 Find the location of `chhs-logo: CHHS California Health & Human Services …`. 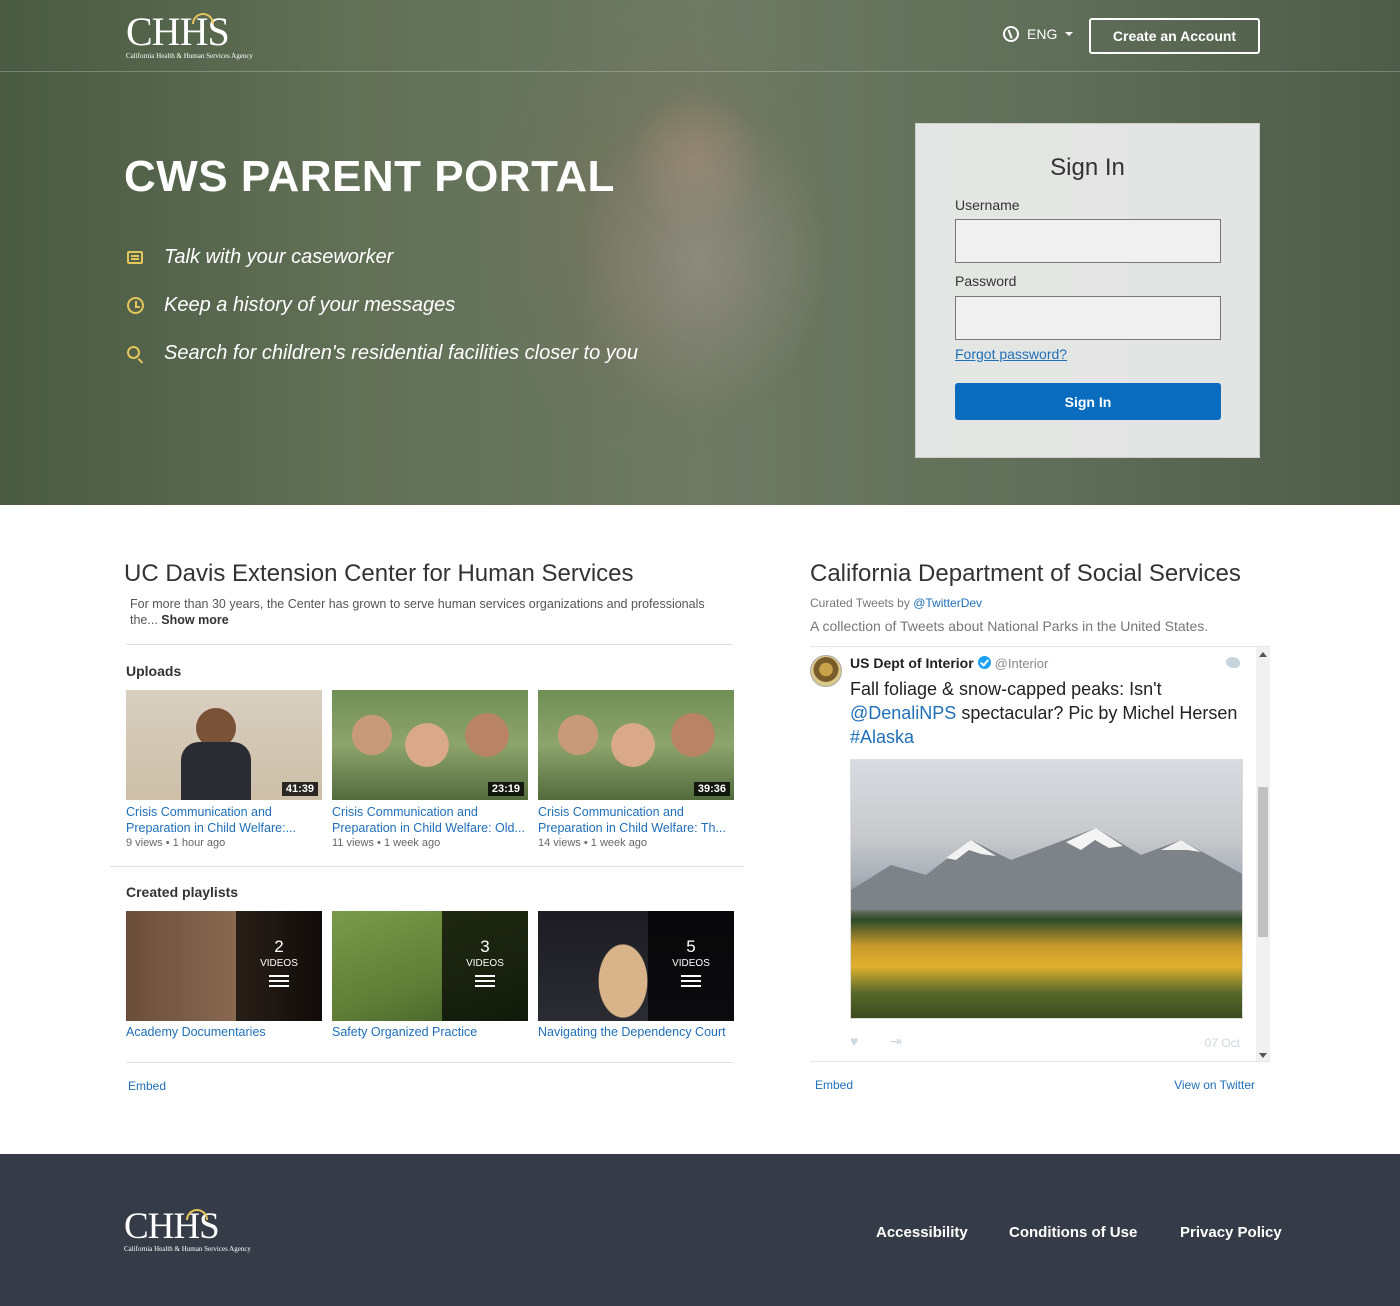

chhs-logo: CHHS California Health & Human Services … is located at coordinates (189, 35).